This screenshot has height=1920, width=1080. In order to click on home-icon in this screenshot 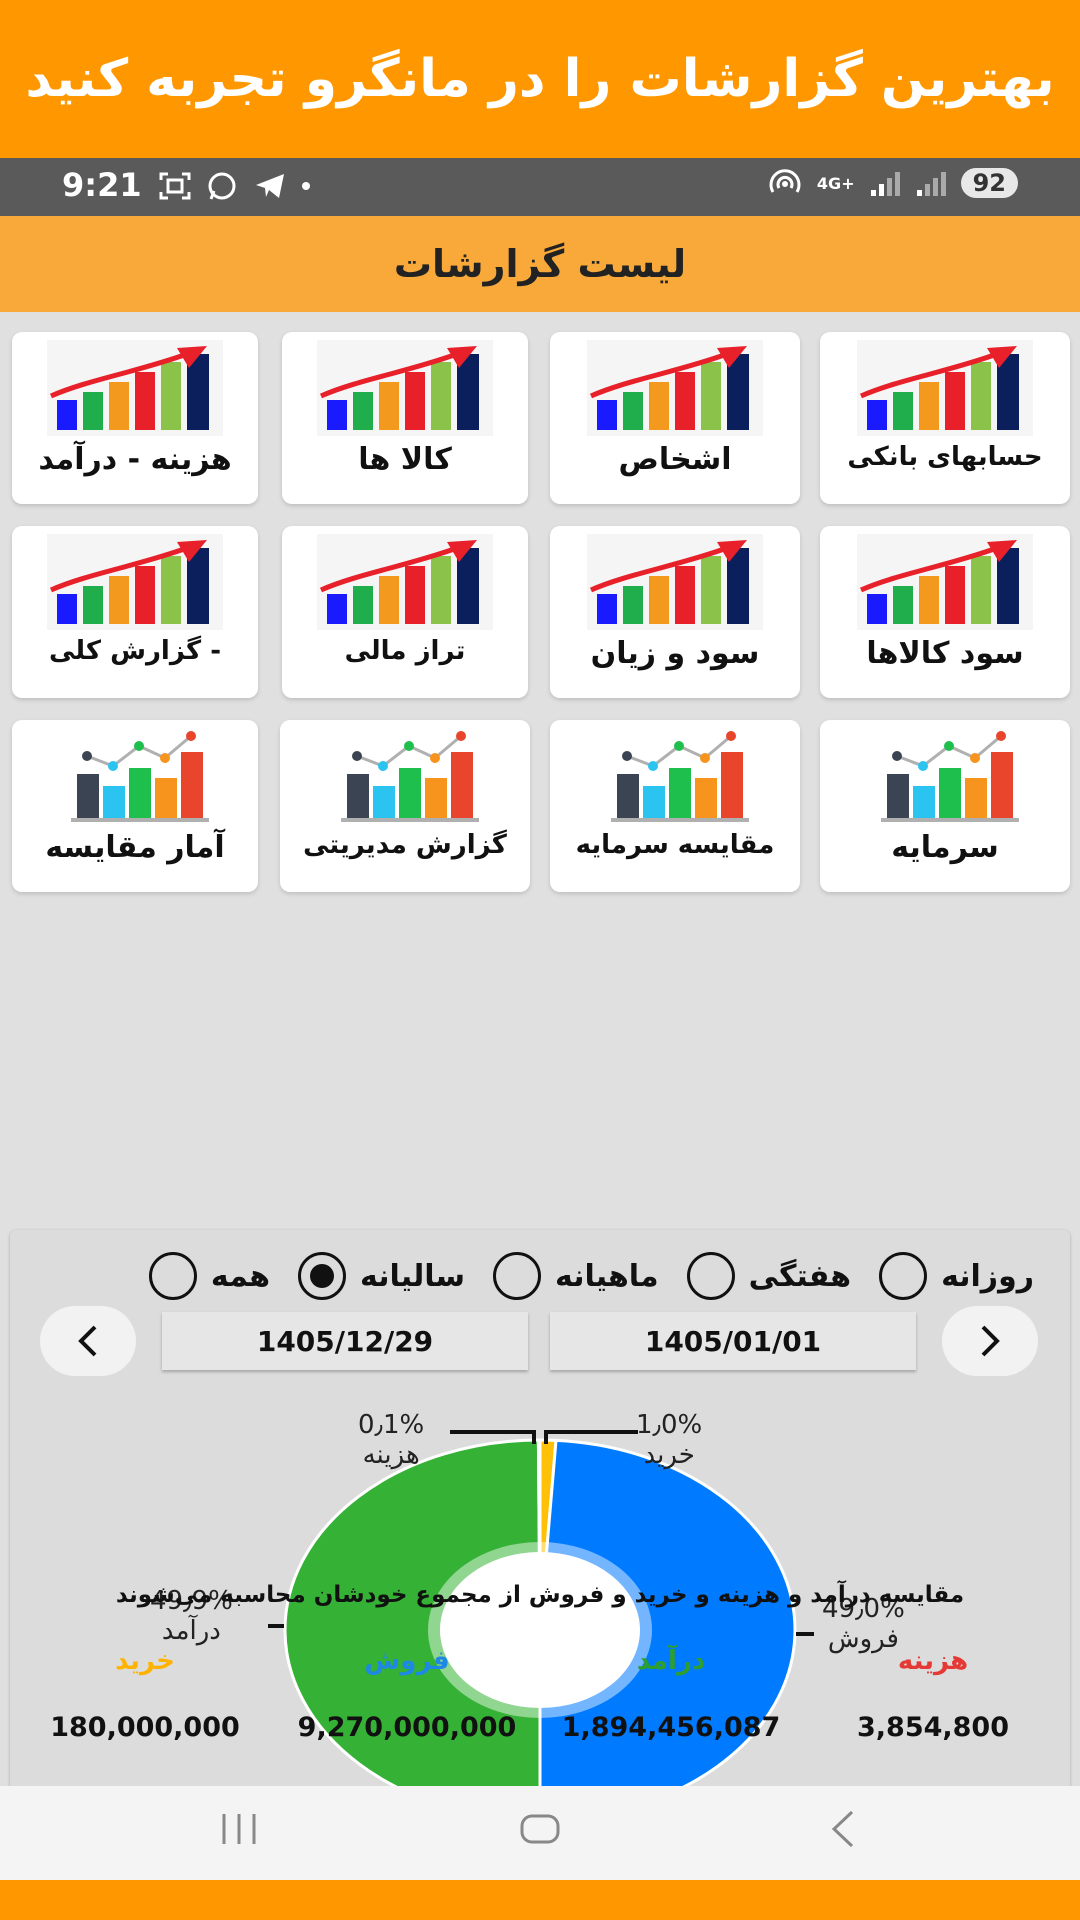, I will do `click(540, 1829)`.